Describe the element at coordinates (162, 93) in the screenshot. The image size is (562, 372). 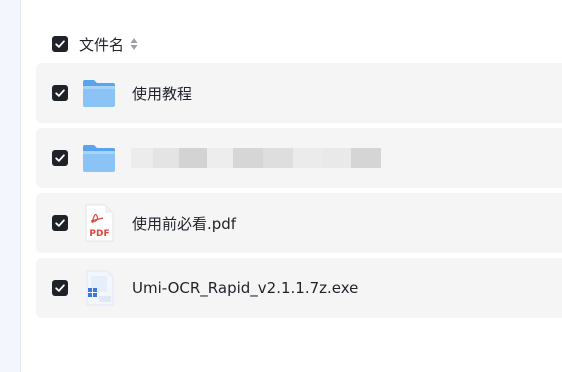
I see `file-name: 使用教程` at that location.